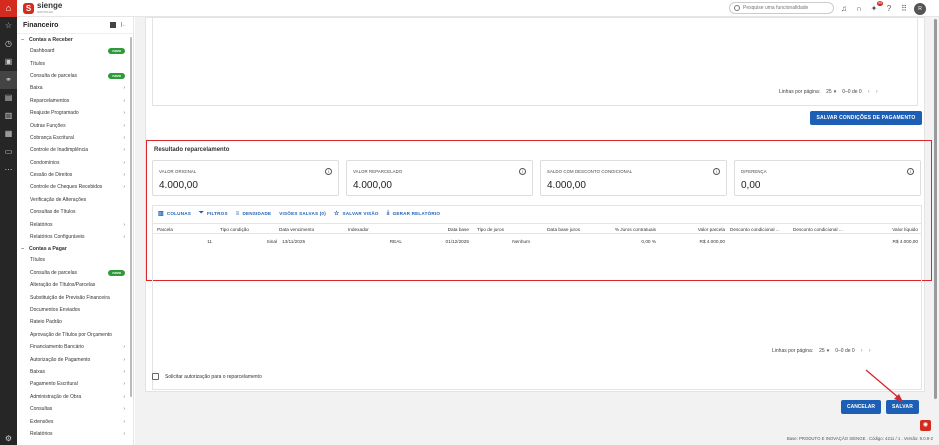 This screenshot has width=939, height=445. Describe the element at coordinates (788, 8) in the screenshot. I see `search-input` at that location.